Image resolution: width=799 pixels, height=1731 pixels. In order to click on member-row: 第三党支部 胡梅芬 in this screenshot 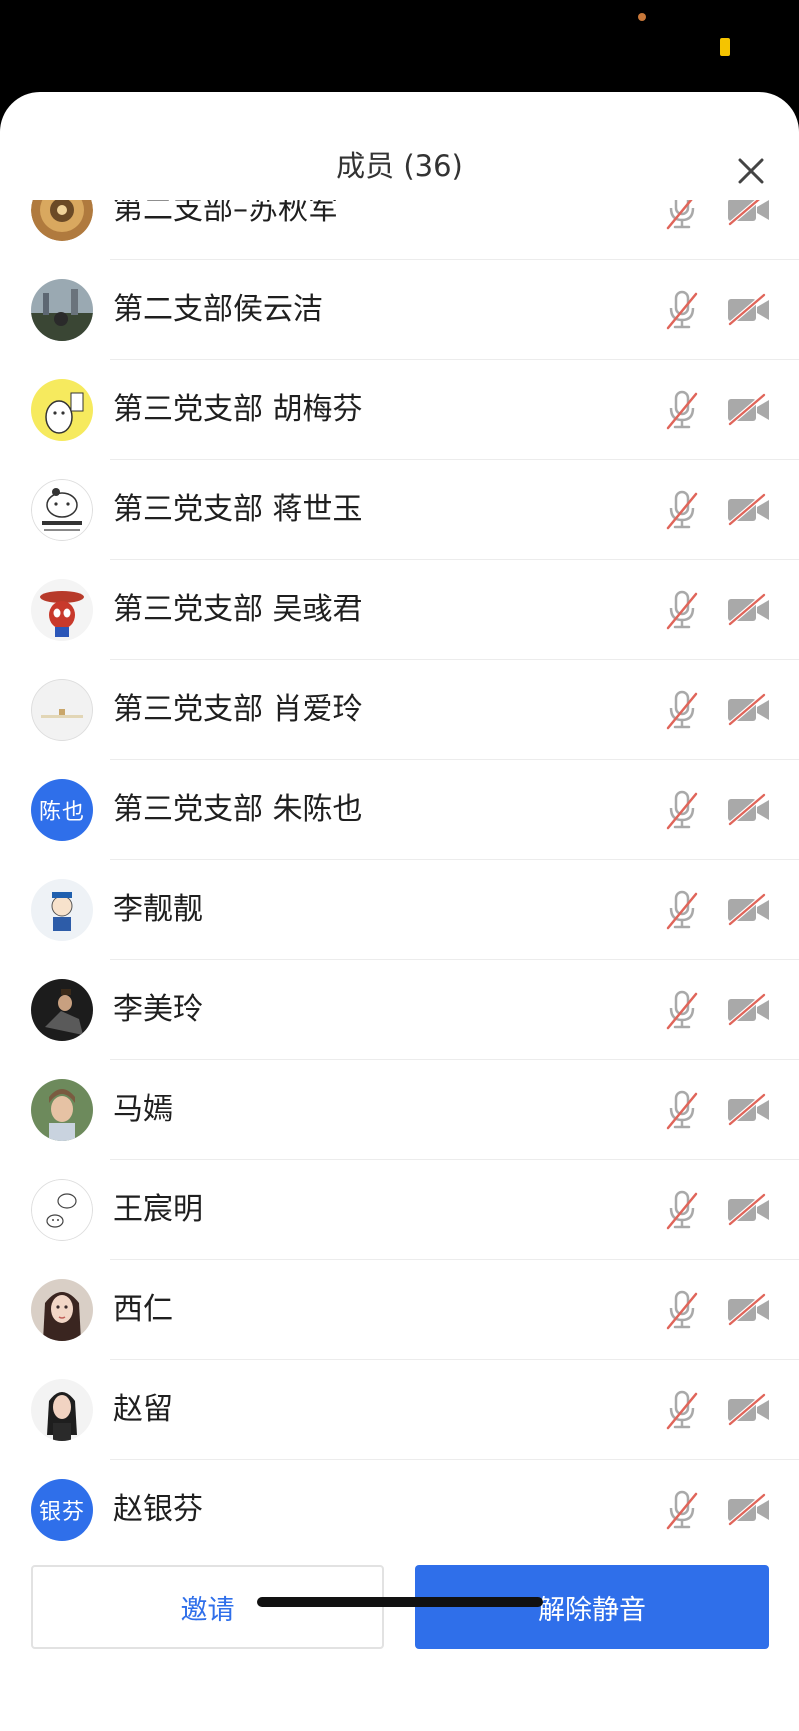, I will do `click(399, 410)`.